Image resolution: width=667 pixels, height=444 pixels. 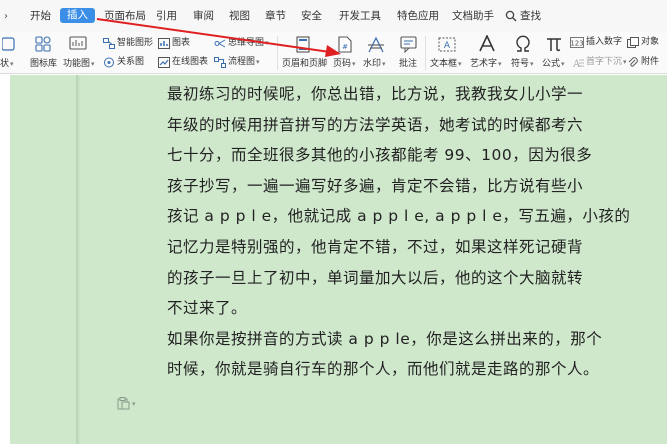 I want to click on flowchart-button: 流程图 ▾, so click(x=237, y=62).